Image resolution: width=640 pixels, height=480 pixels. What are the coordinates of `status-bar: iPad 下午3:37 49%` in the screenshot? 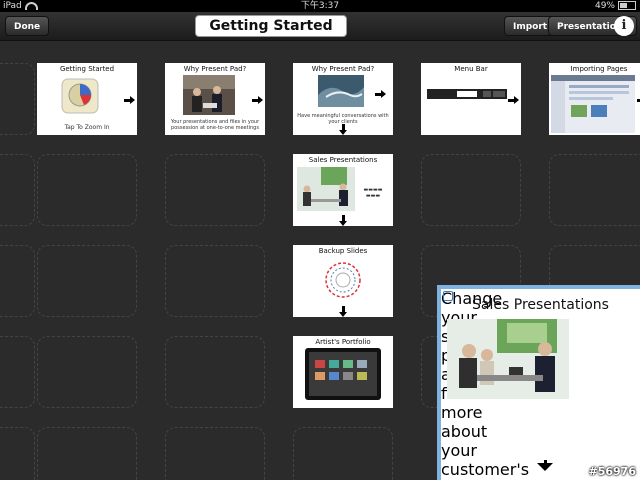 It's located at (320, 6).